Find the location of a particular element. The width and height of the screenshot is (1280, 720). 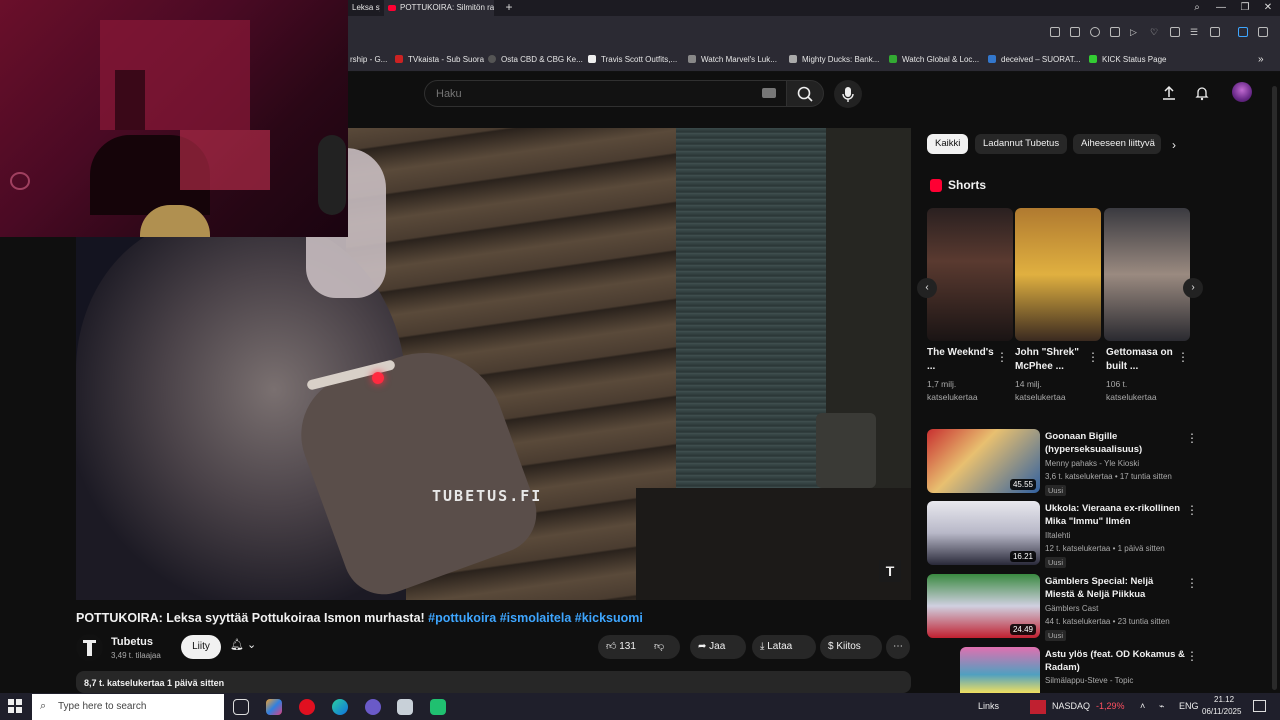

voice-search-button is located at coordinates (848, 94).